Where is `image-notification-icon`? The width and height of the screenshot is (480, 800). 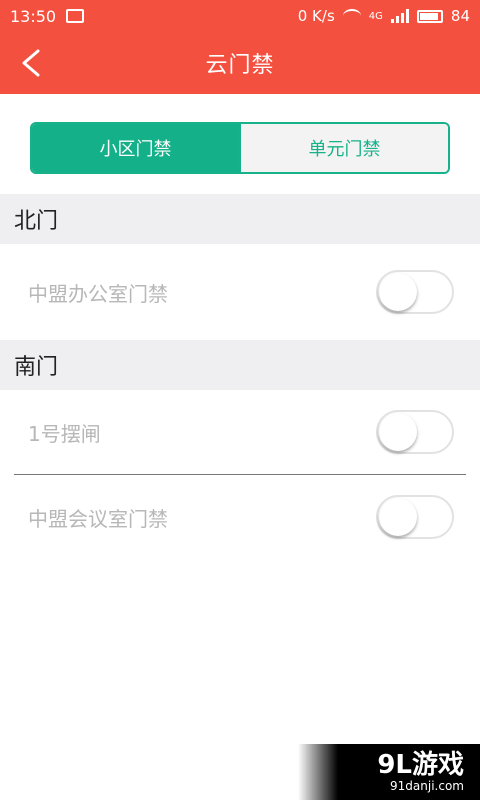 image-notification-icon is located at coordinates (75, 16).